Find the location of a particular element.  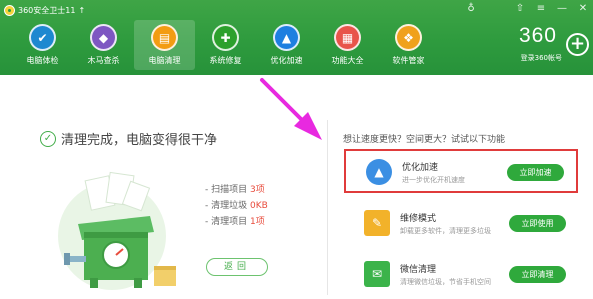

stat-label: - 扫描项目 is located at coordinates (226, 190).